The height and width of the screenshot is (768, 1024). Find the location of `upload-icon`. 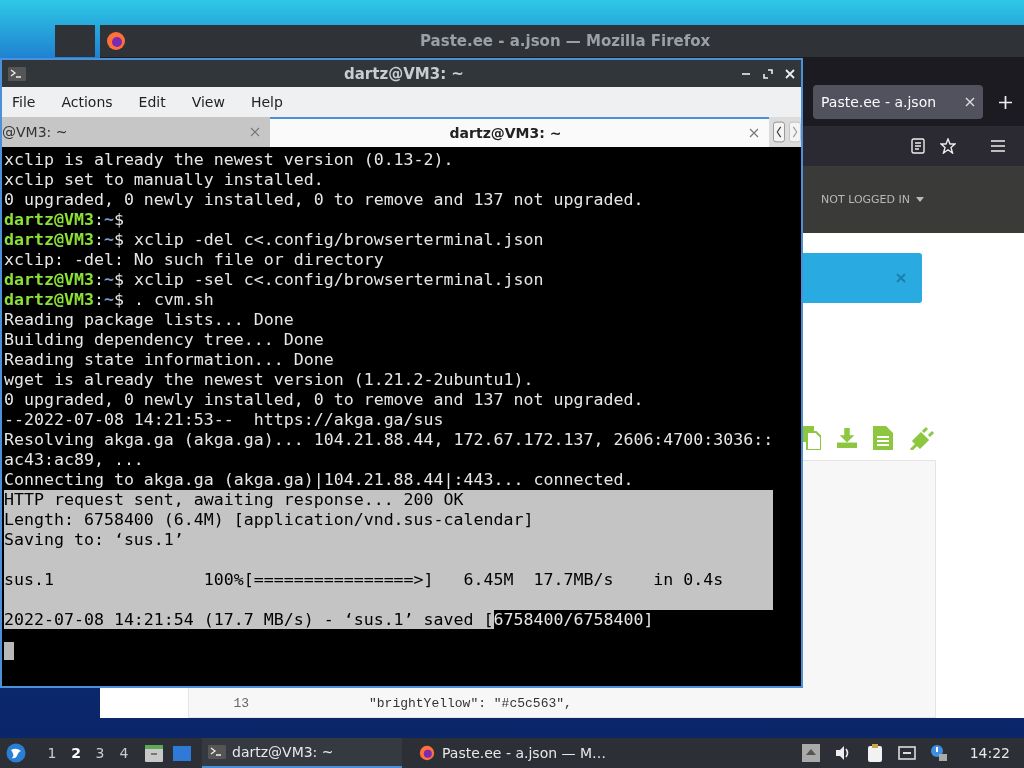

upload-icon is located at coordinates (810, 753).